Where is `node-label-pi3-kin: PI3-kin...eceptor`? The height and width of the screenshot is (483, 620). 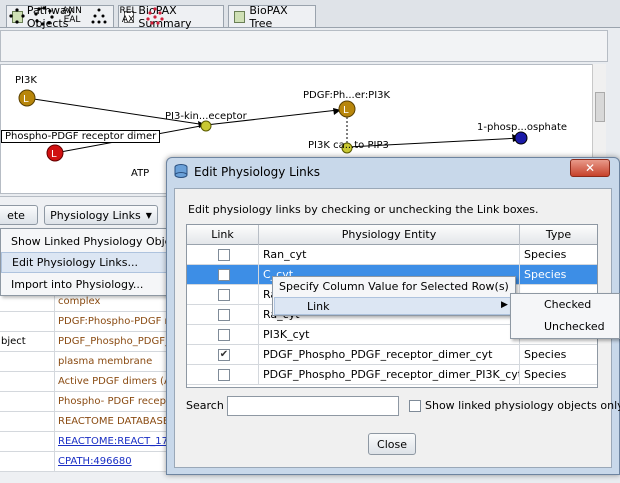
node-label-pi3-kin: PI3-kin...eceptor is located at coordinates (206, 116).